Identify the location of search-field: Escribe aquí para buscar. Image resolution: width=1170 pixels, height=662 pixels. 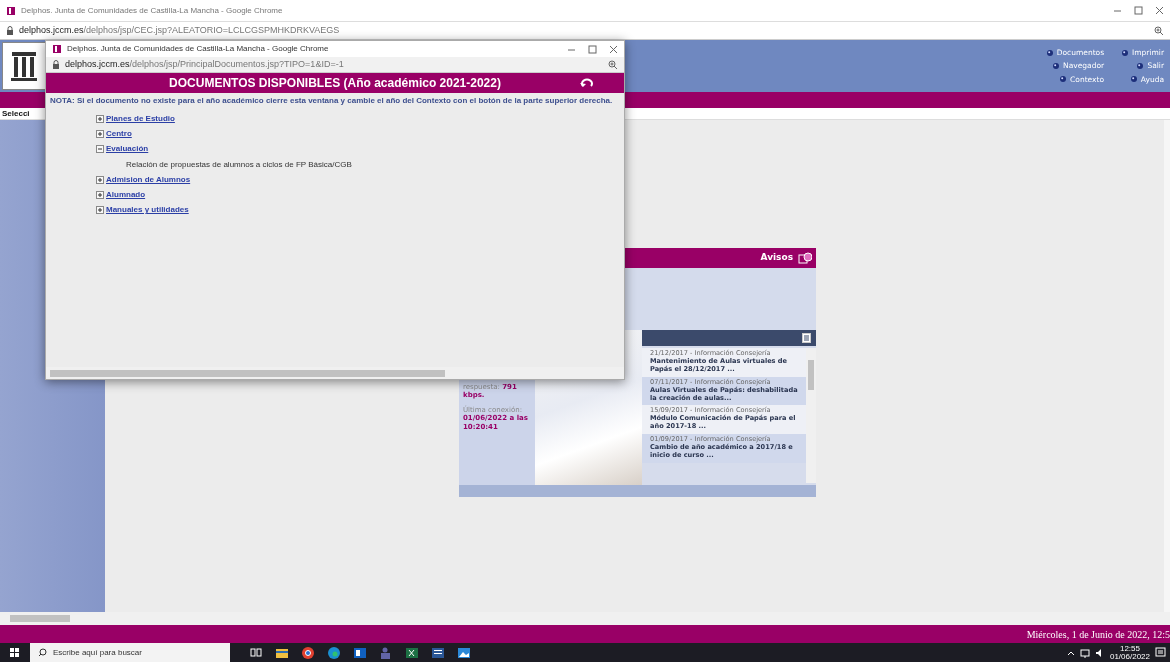
(130, 652).